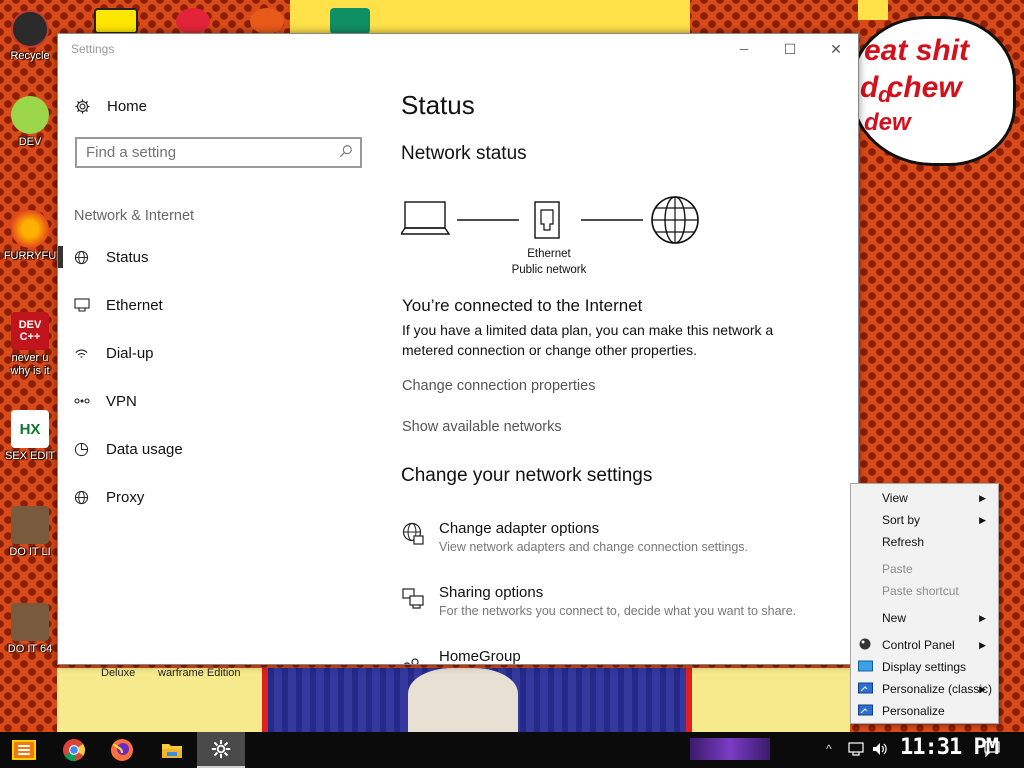 Image resolution: width=1024 pixels, height=768 pixels. What do you see at coordinates (208, 497) in the screenshot?
I see `sidebar-item-proxy: Proxy` at bounding box center [208, 497].